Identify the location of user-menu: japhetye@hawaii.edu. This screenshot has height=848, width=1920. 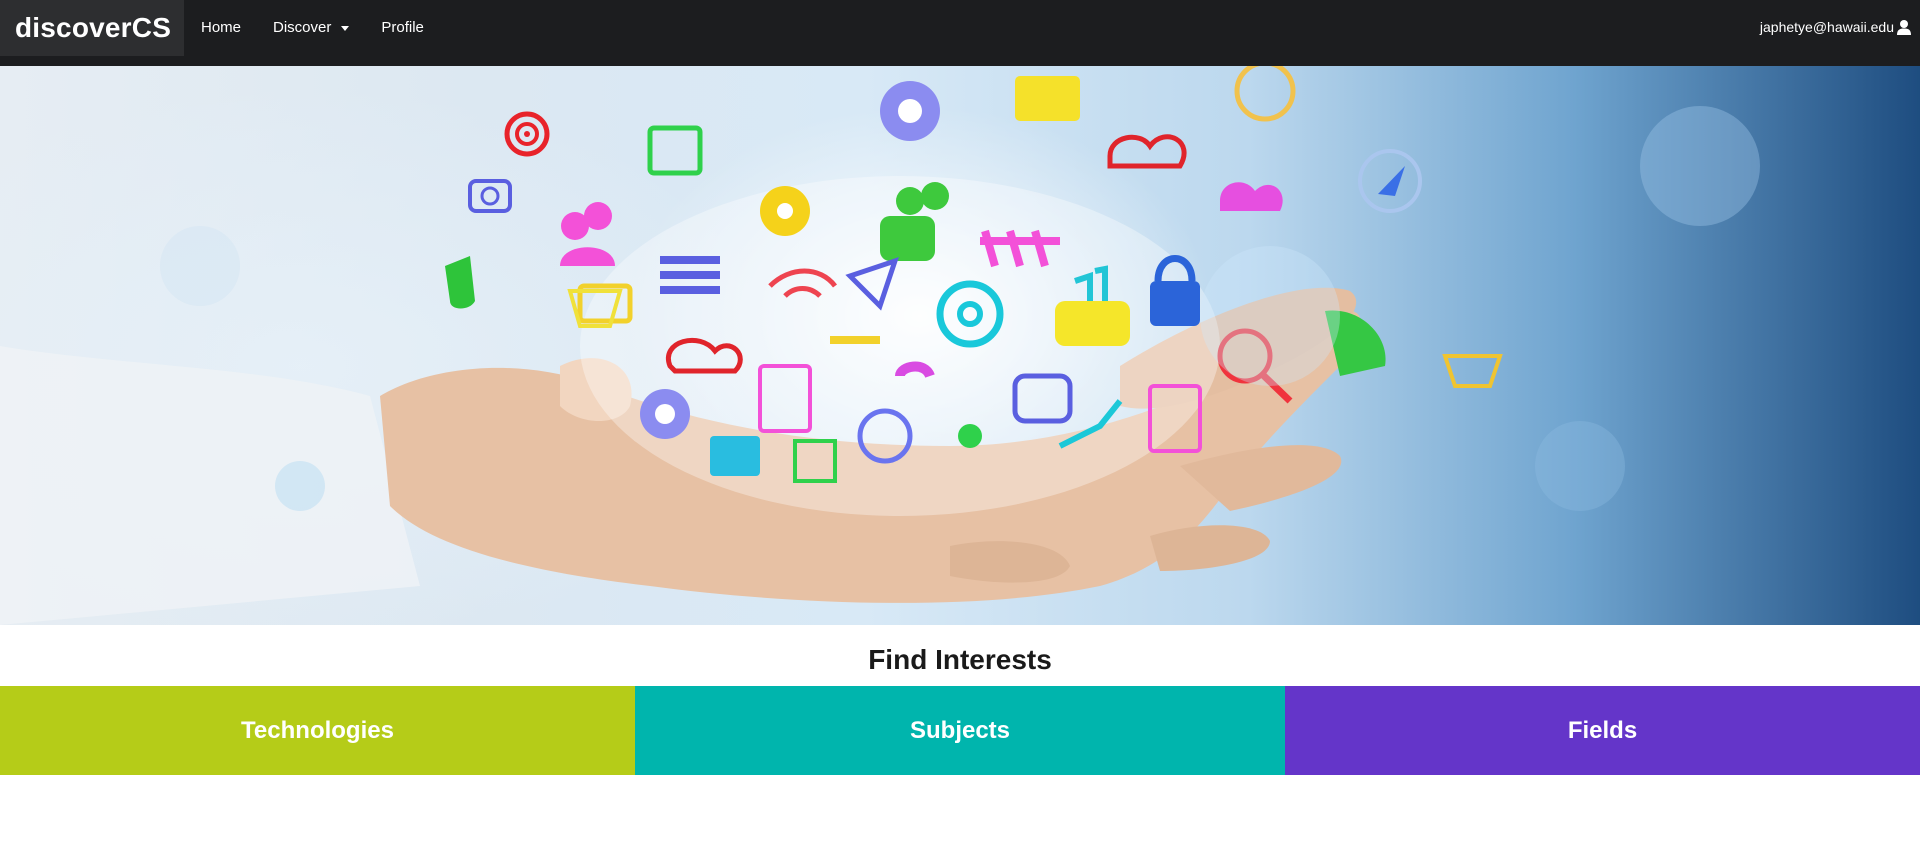
(1836, 27).